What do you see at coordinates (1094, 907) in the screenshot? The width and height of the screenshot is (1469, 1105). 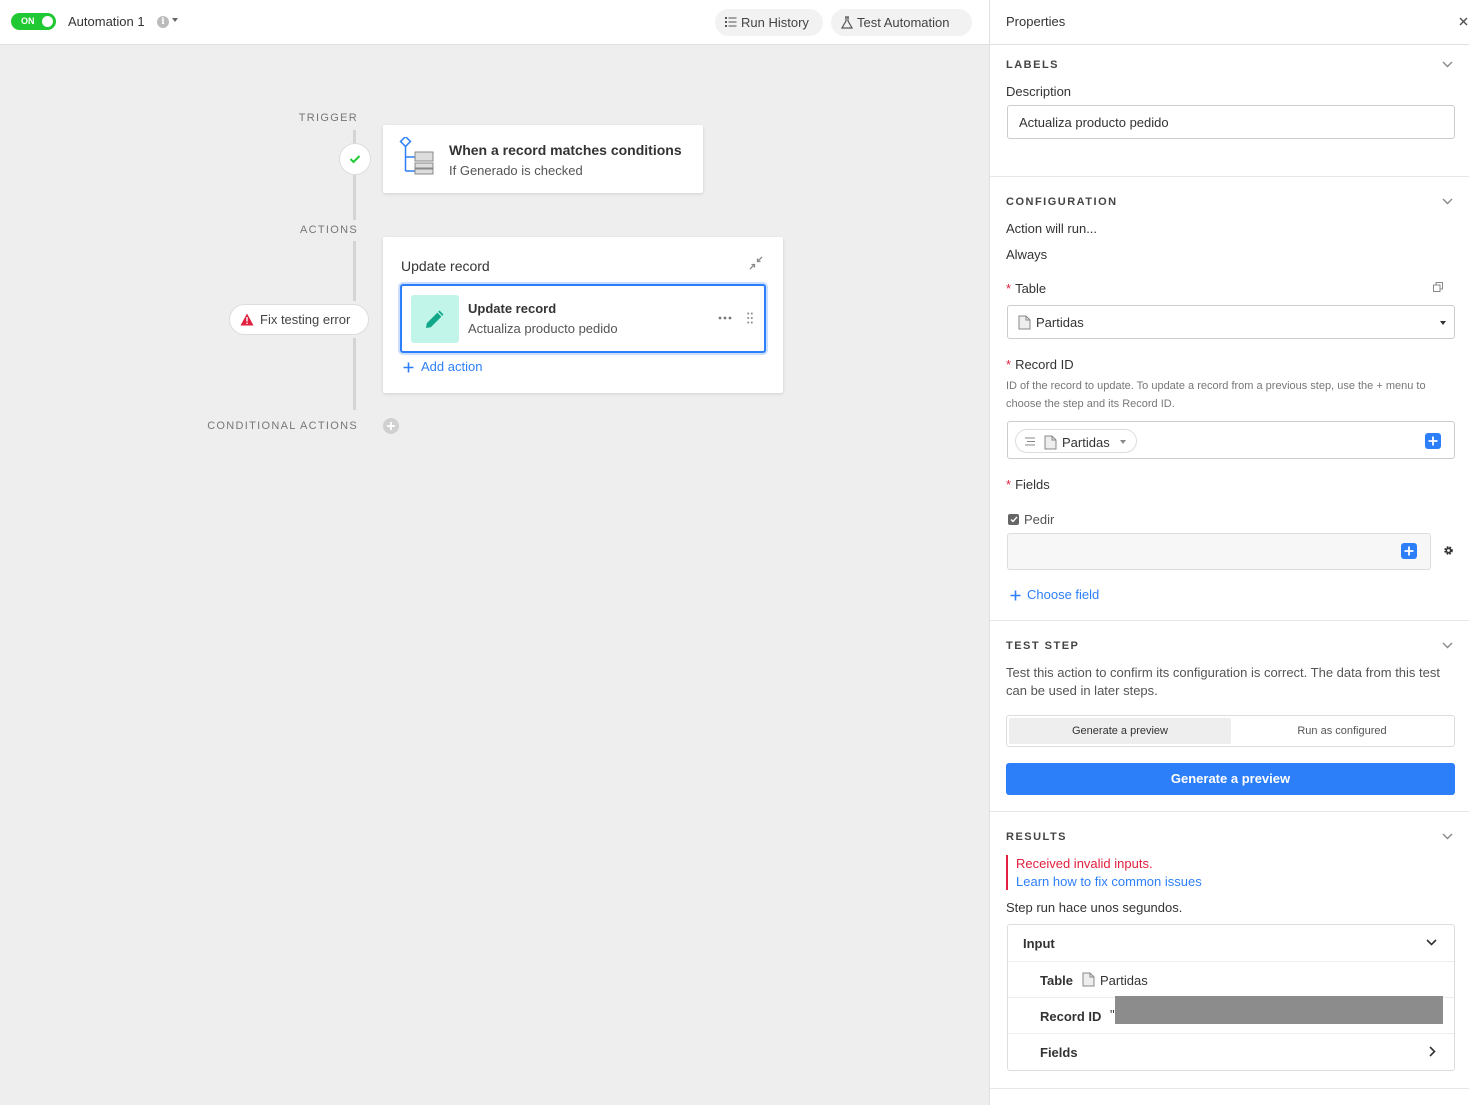 I see `step-run-time: Step run hace unos segundos.` at bounding box center [1094, 907].